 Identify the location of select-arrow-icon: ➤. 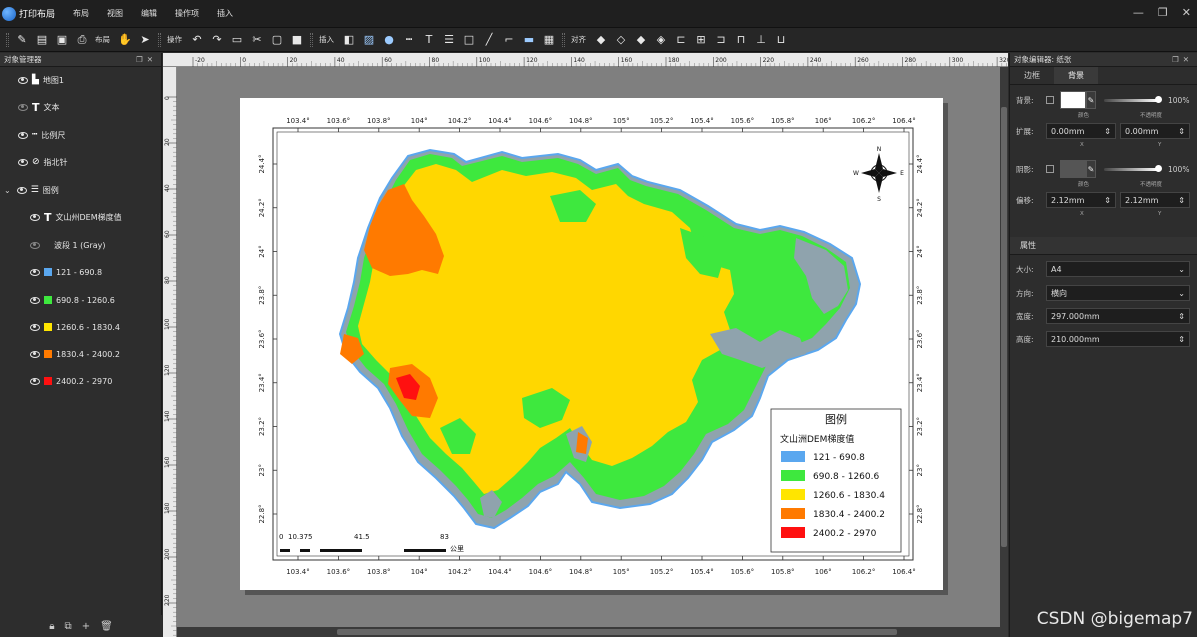
(145, 40).